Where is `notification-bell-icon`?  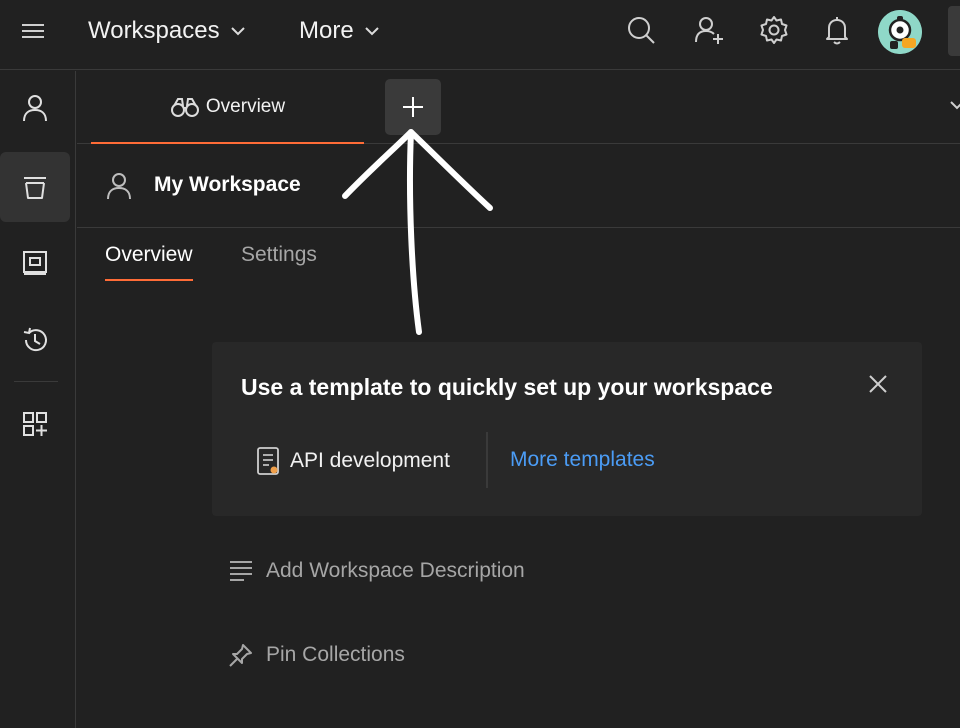
notification-bell-icon is located at coordinates (837, 30).